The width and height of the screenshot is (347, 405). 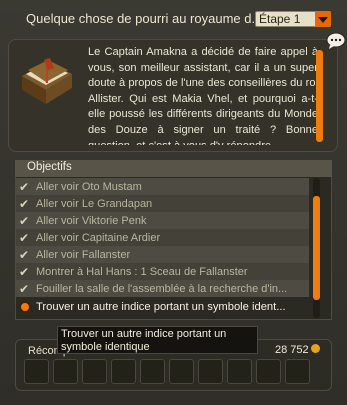 I want to click on objective-item: ✔ Aller voir Le Grandapan, so click(x=162, y=203).